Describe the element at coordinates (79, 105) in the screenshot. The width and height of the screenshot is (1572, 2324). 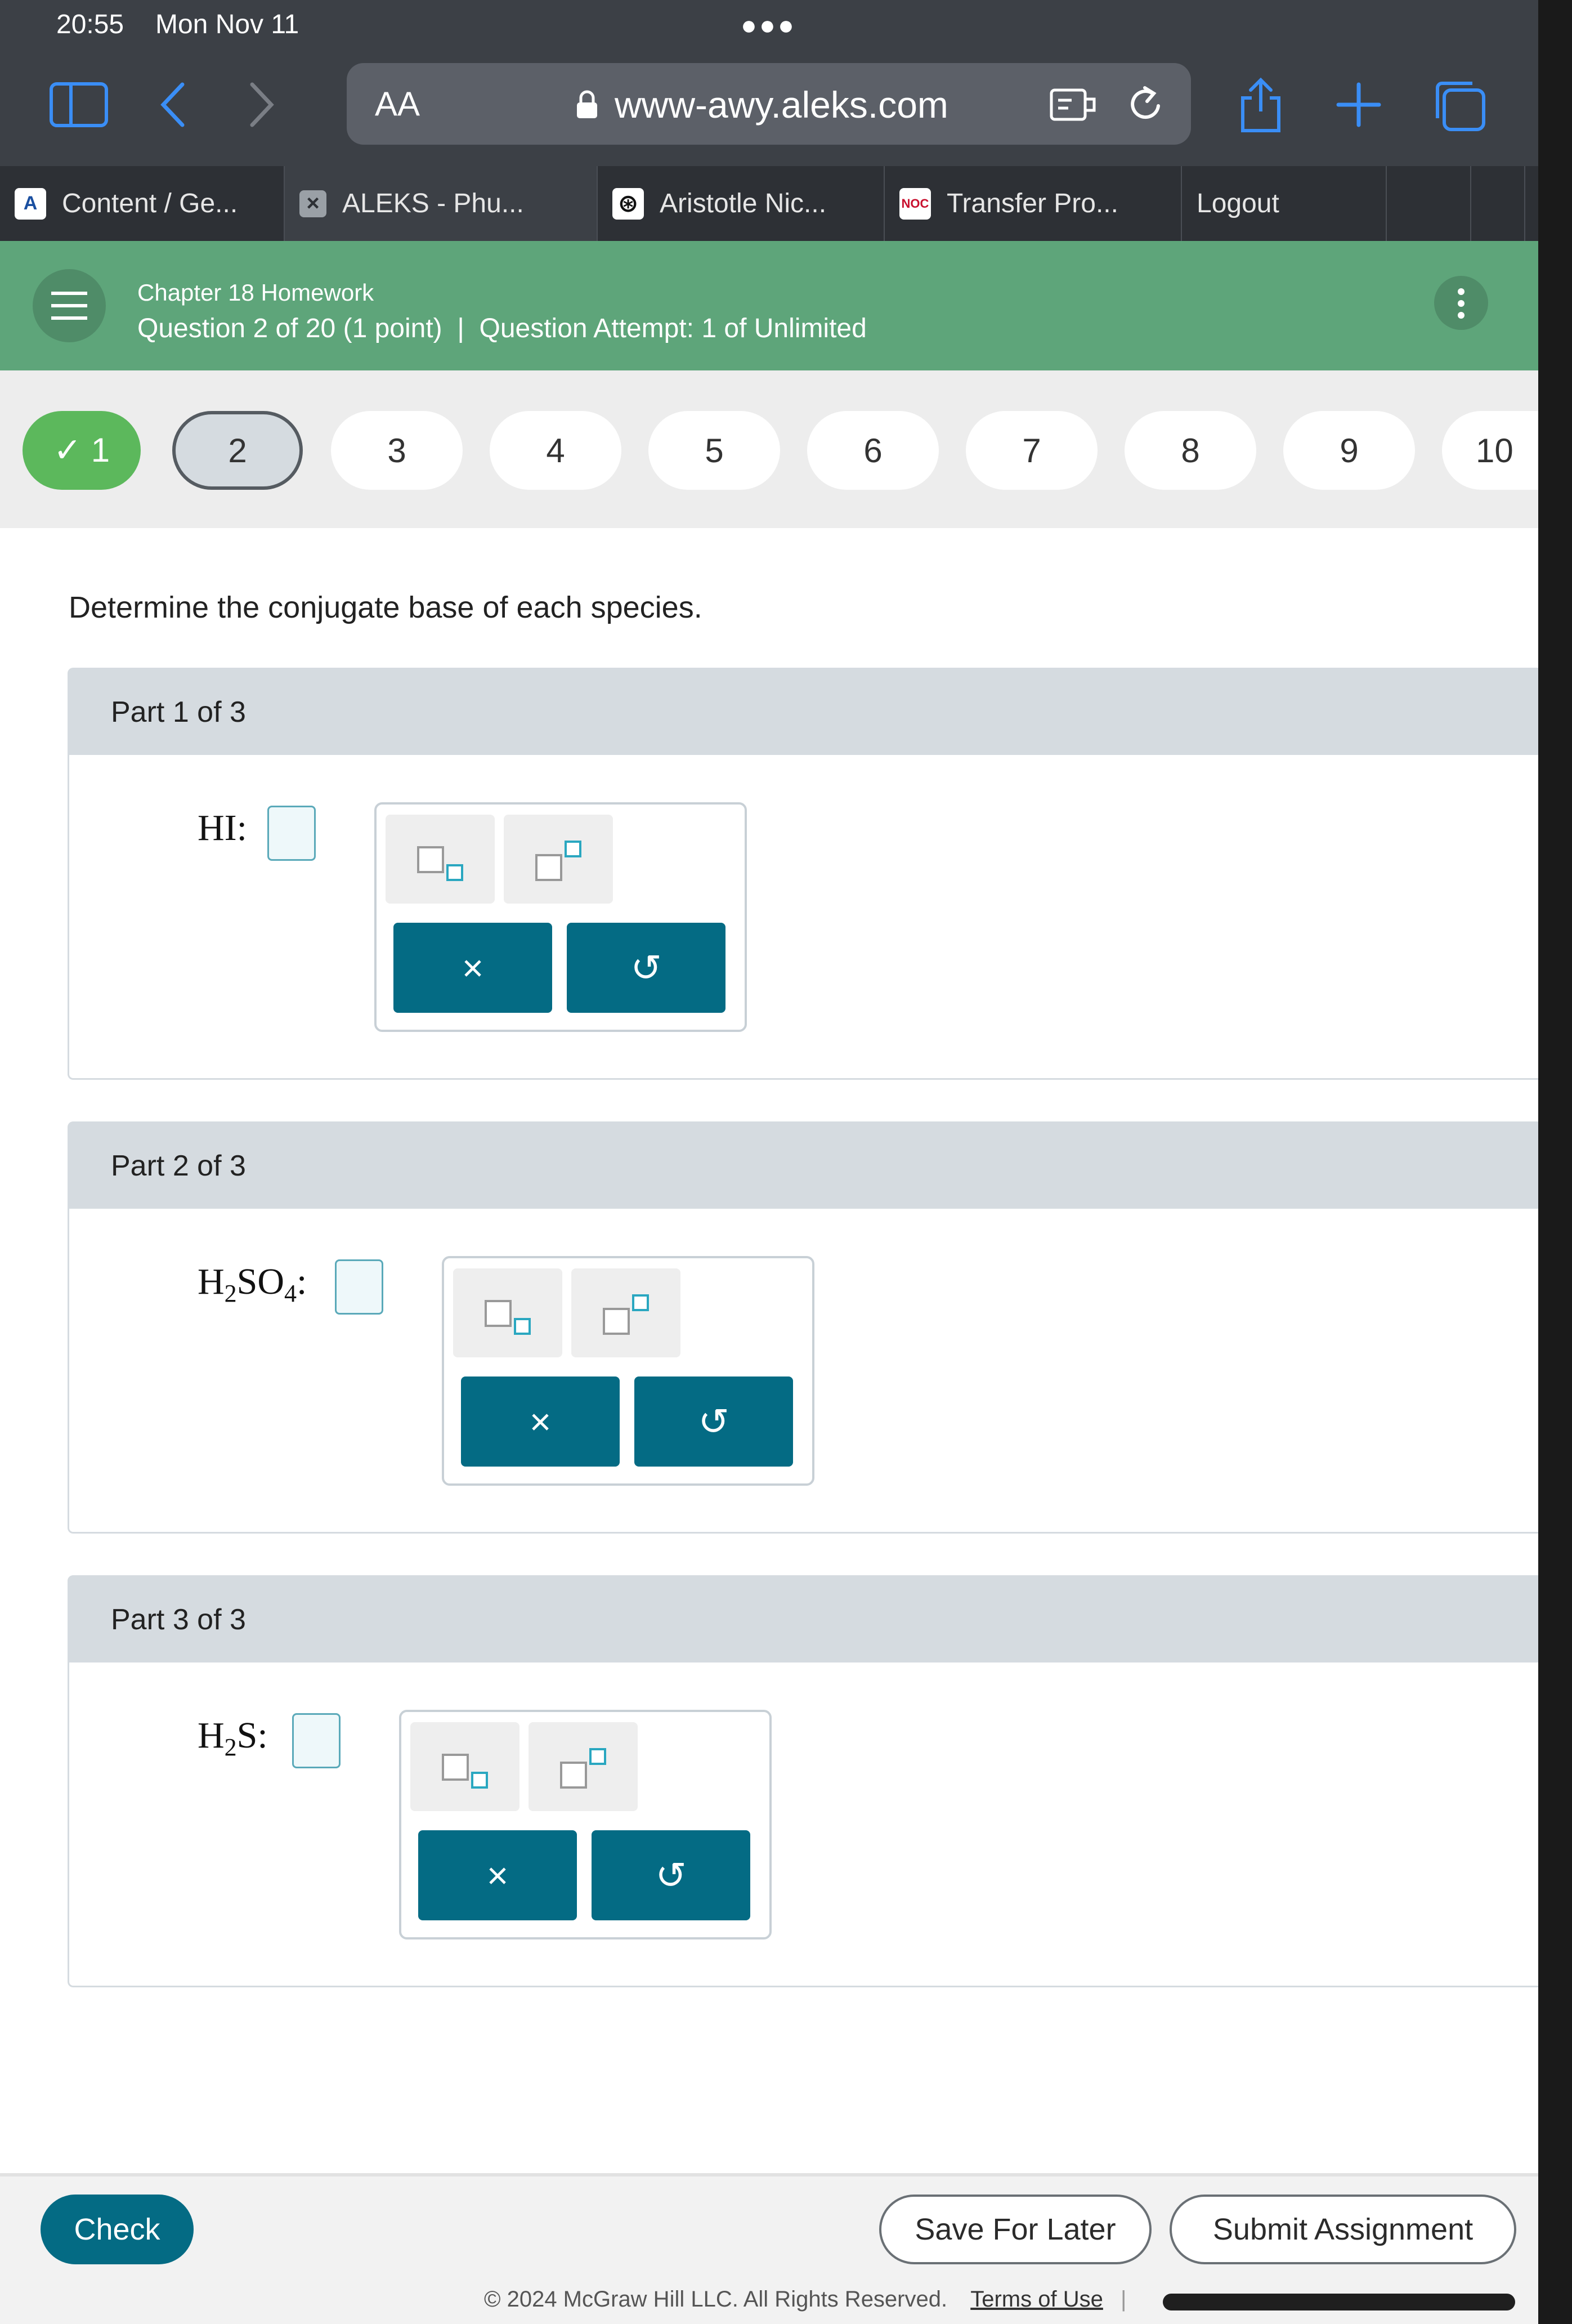
I see `sidebar-toggle-icon` at that location.